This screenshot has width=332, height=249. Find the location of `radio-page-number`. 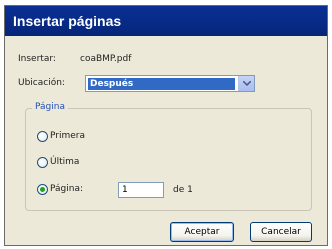

radio-page-number is located at coordinates (42, 189).